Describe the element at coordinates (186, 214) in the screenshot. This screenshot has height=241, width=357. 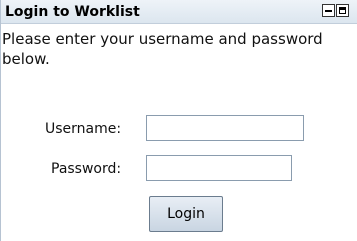
I see `login-button: Login` at that location.